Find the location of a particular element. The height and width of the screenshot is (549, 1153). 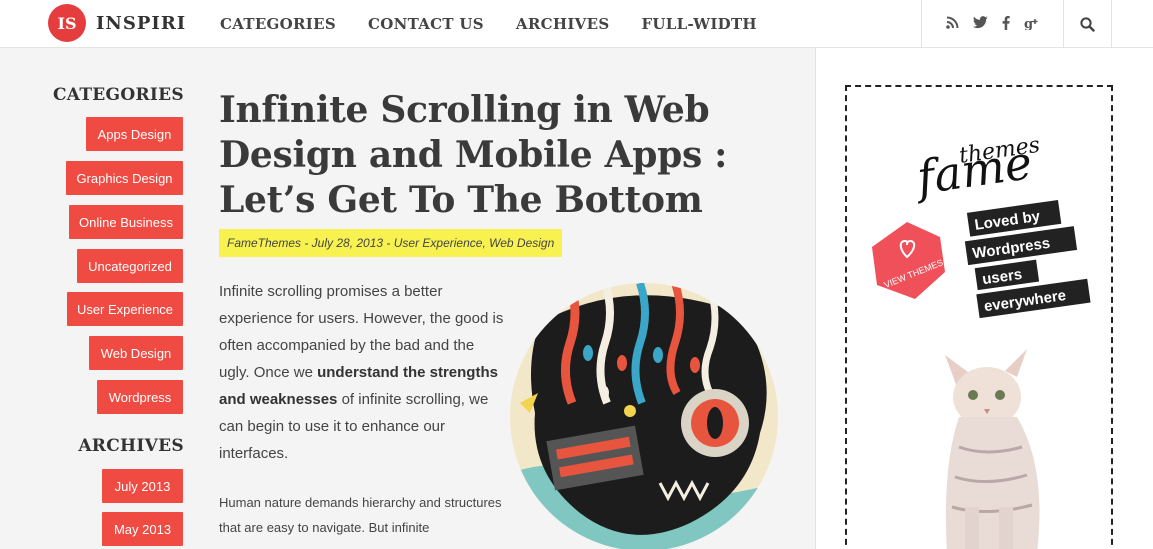

search-button is located at coordinates (1088, 24).